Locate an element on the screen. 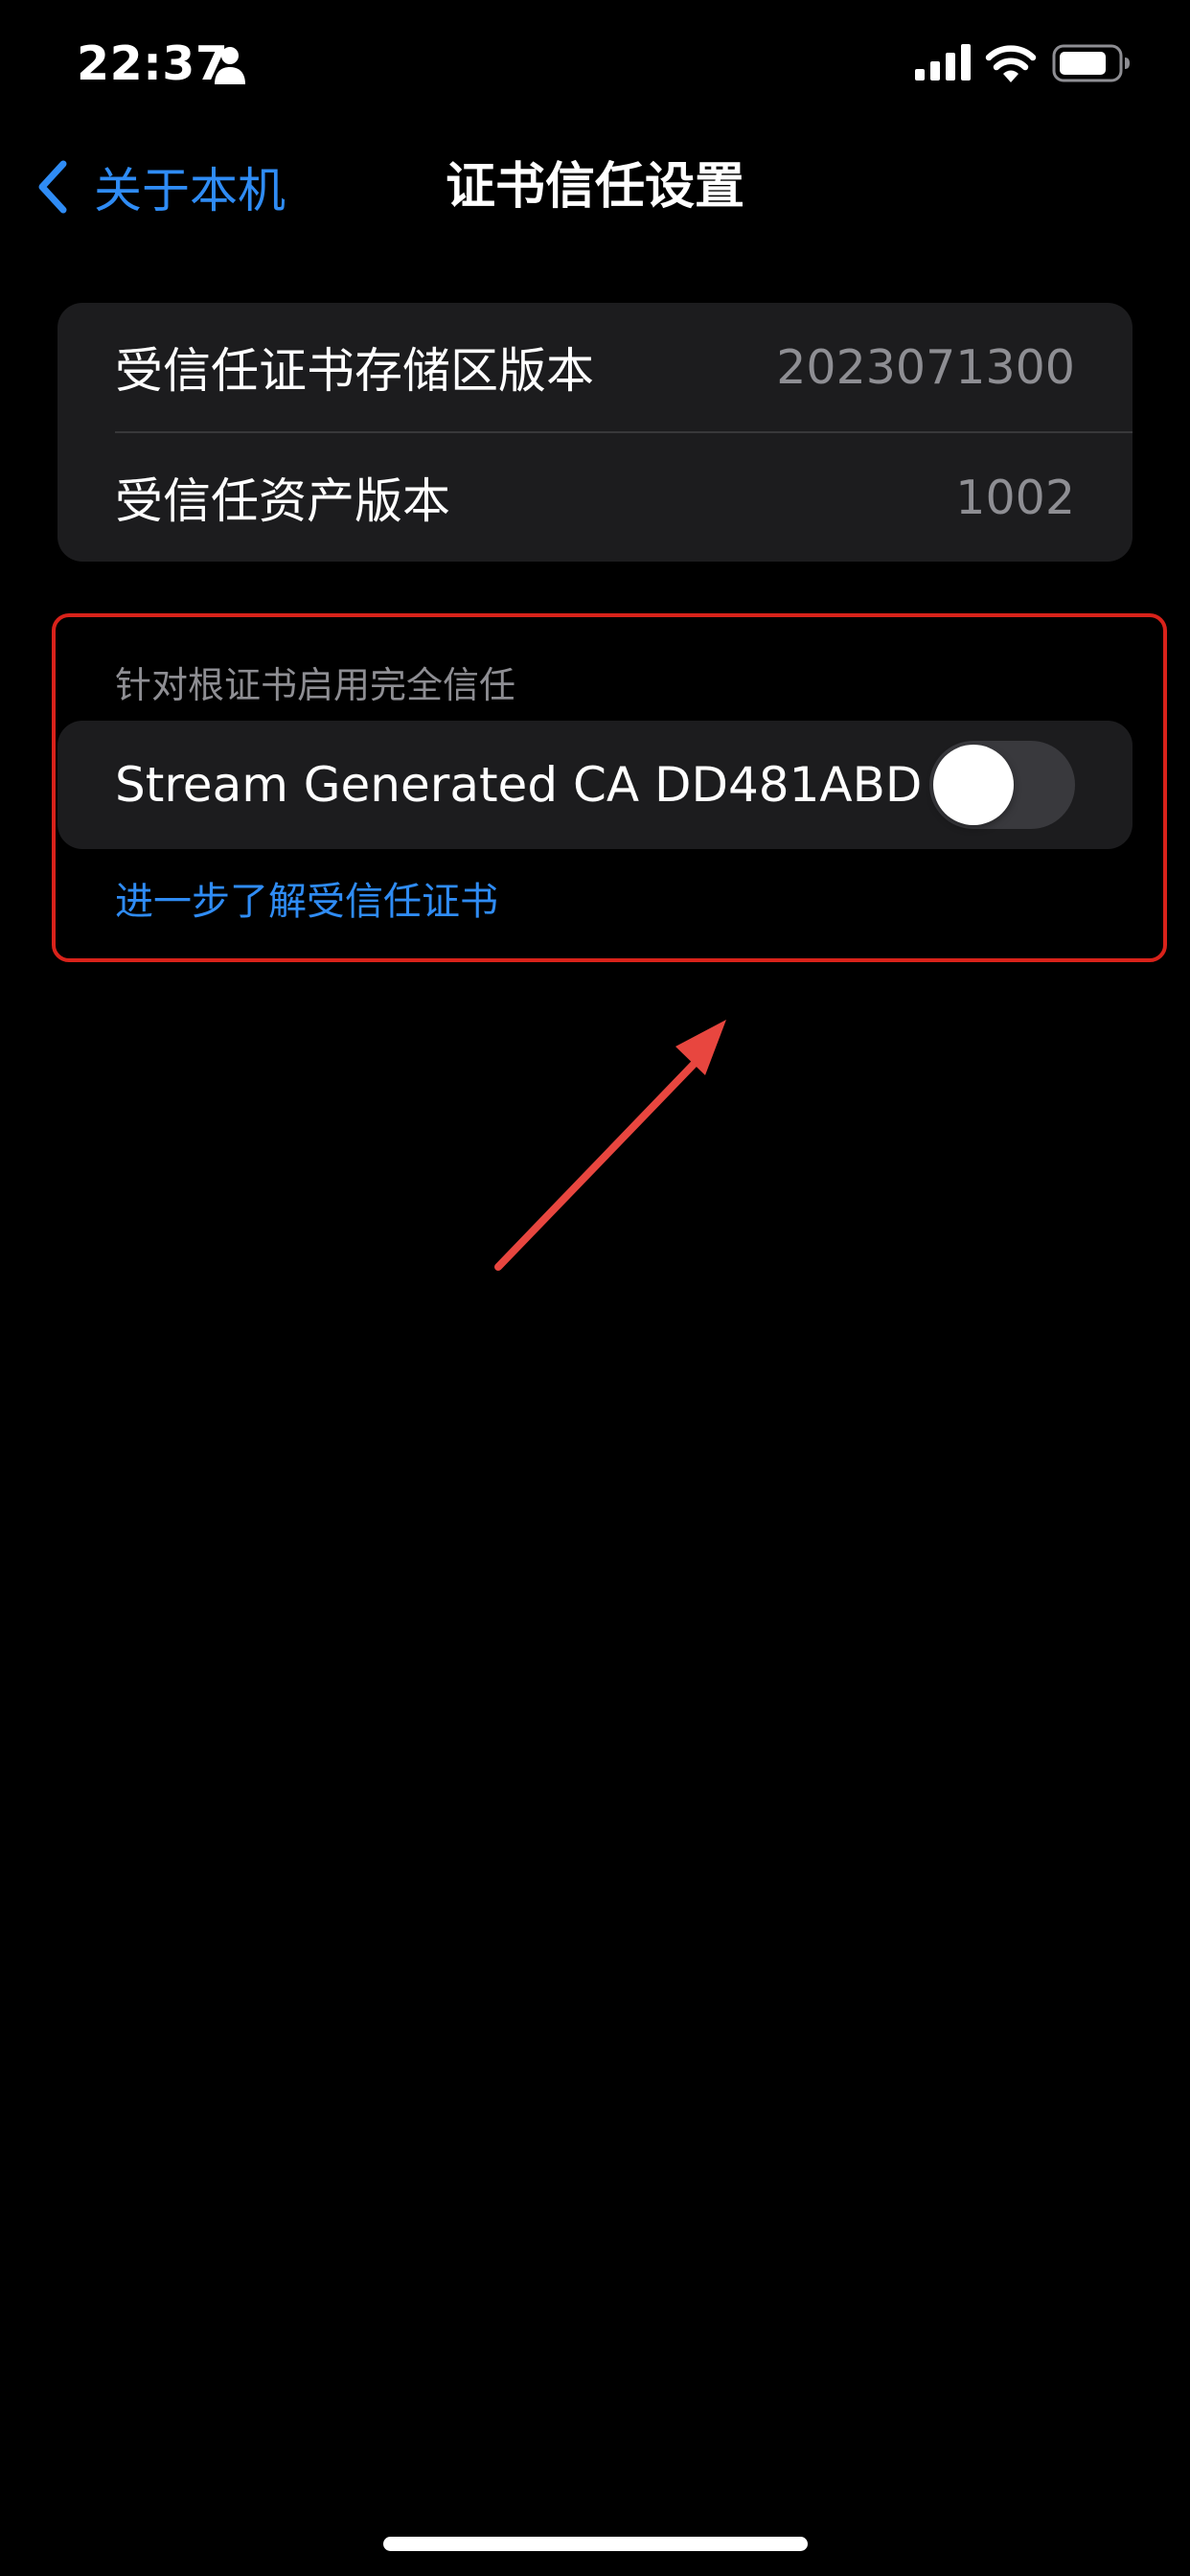  page-title: 证书信任设置 is located at coordinates (594, 187).